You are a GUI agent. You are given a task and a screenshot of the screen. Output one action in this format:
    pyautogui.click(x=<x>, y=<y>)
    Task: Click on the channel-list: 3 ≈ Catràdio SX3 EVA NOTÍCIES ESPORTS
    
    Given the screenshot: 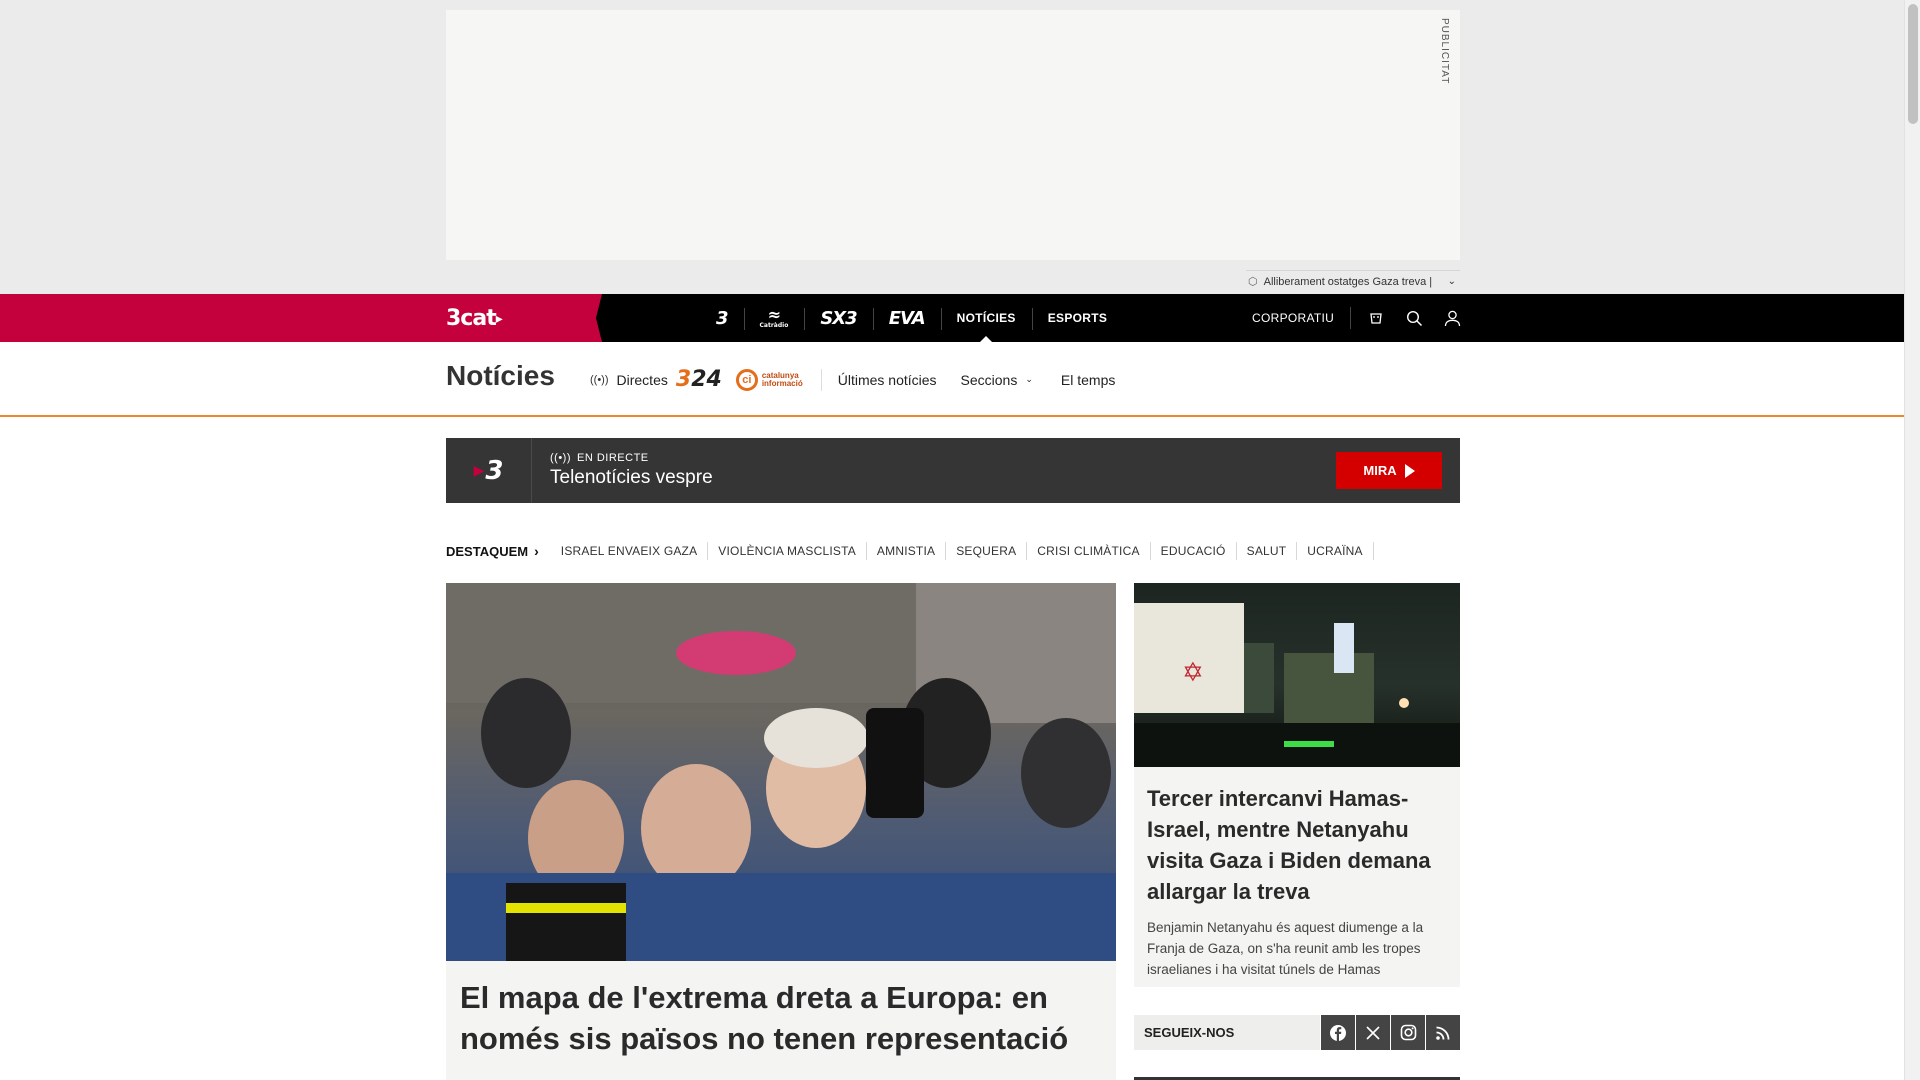 What is the action you would take?
    pyautogui.click(x=911, y=318)
    